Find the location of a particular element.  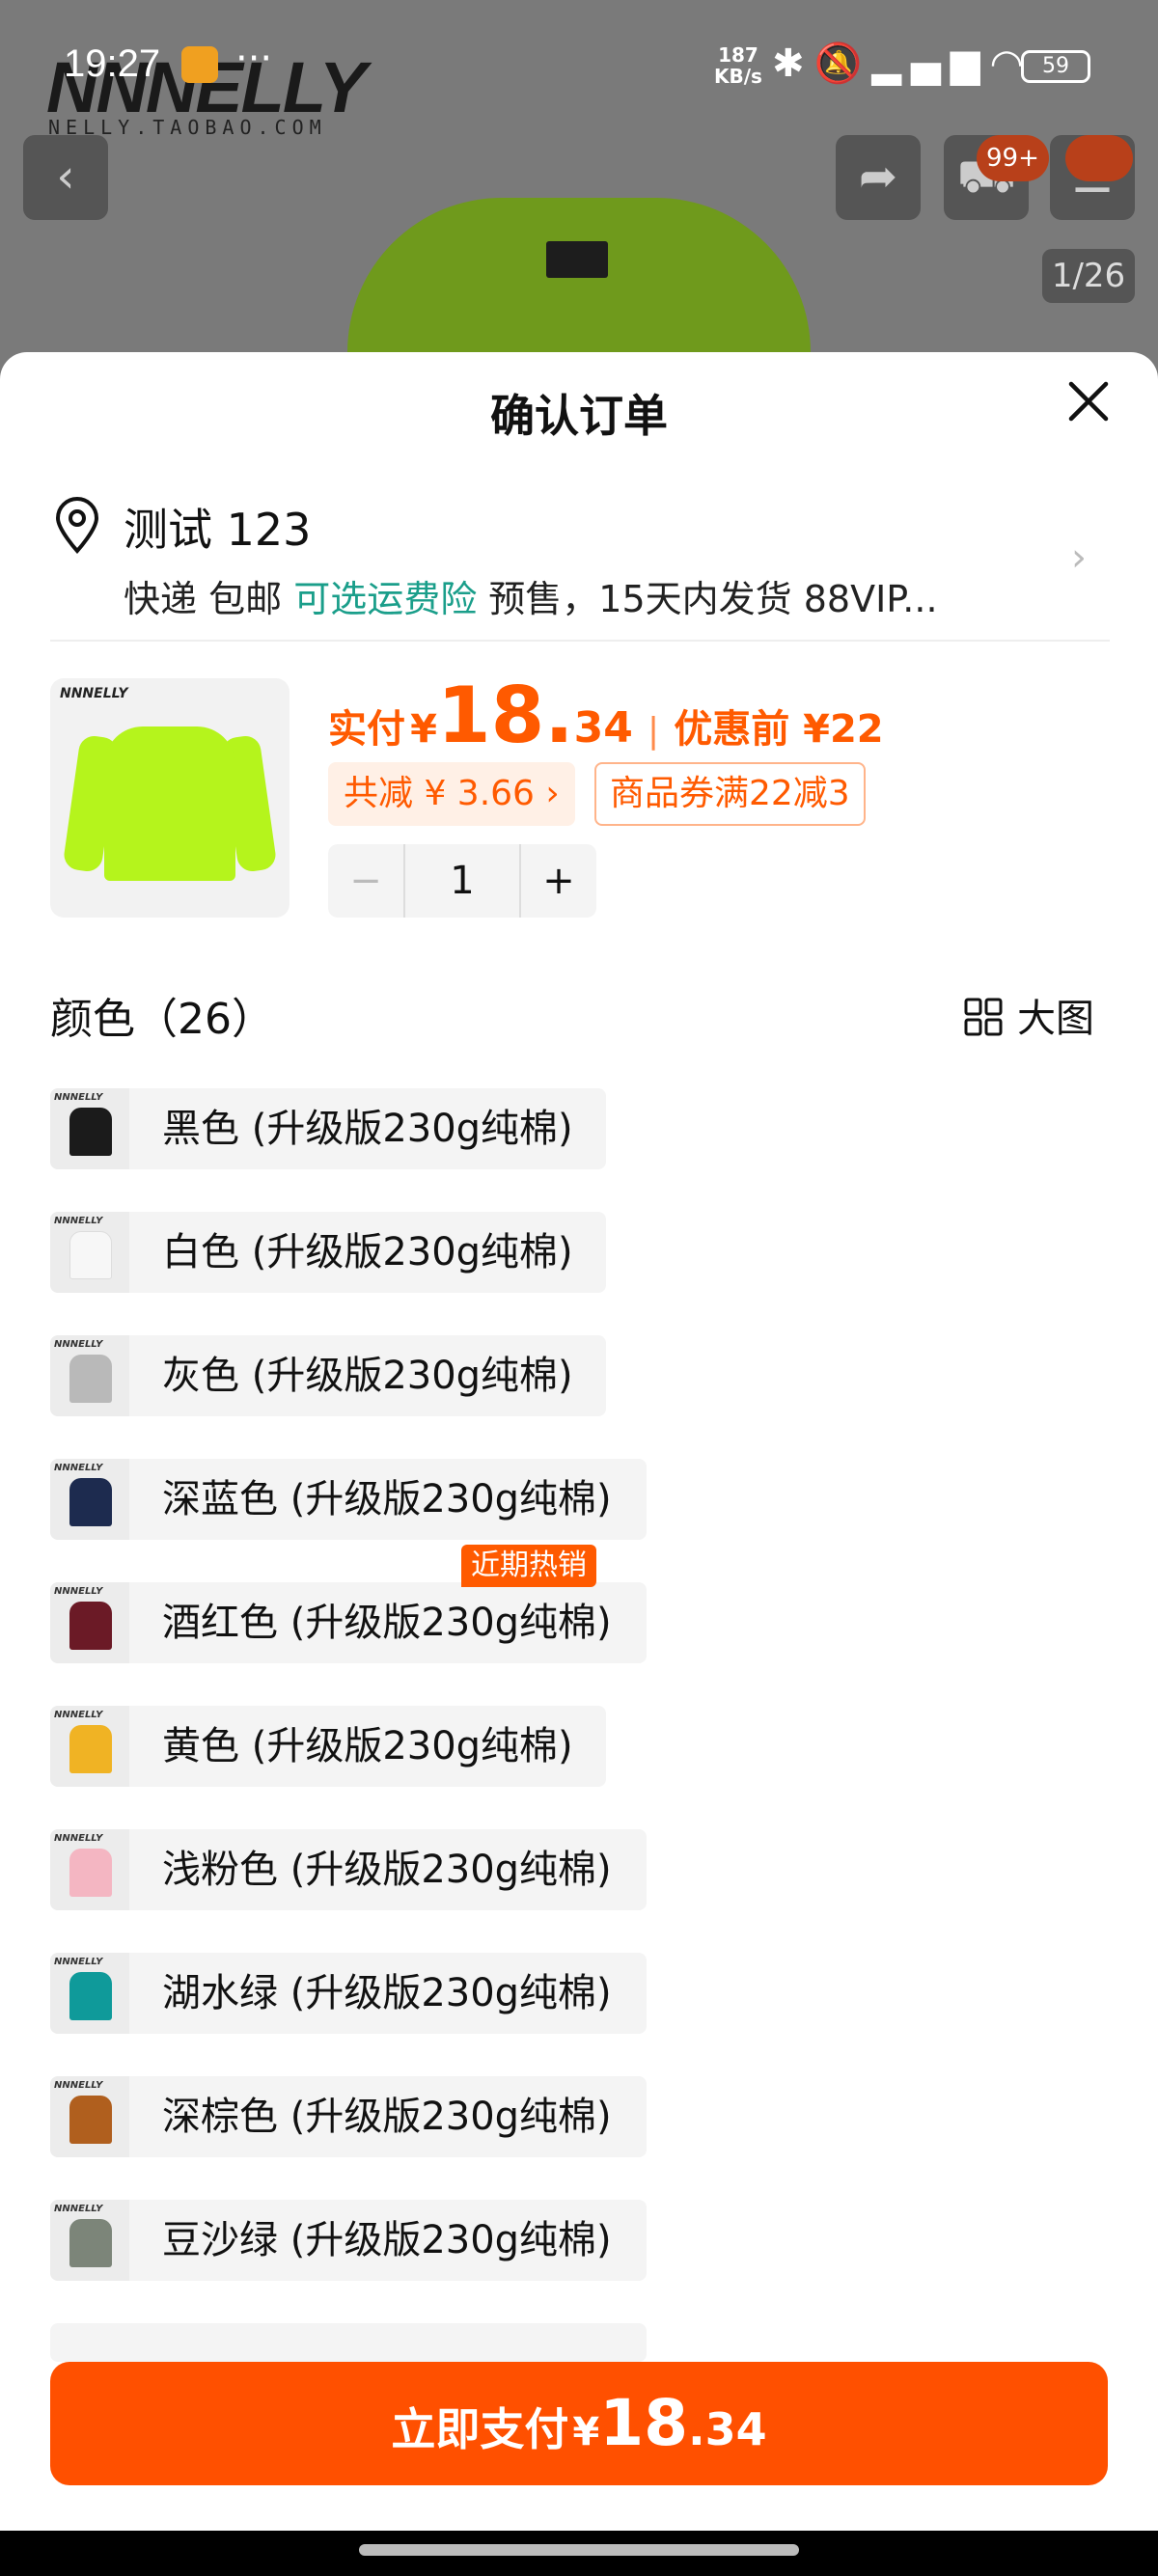

color-option-label: 豆沙绿 (升级版230g纯棉) is located at coordinates (387, 2240).